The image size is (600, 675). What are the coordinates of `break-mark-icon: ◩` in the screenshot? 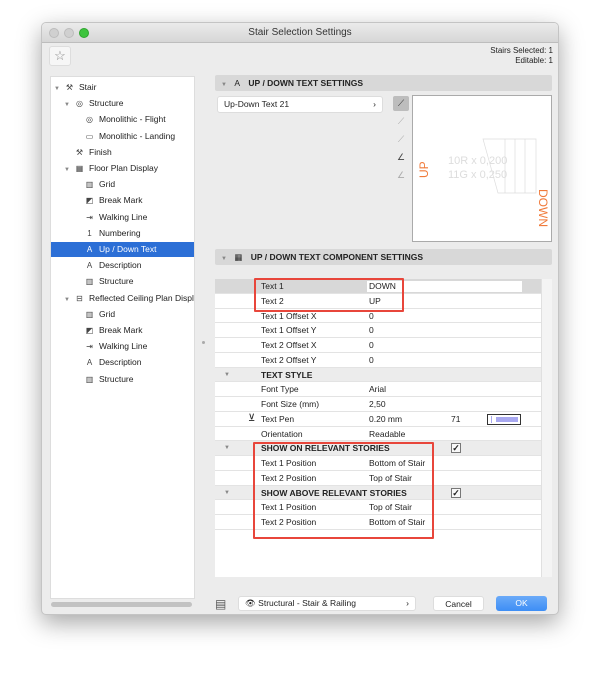 It's located at (89, 330).